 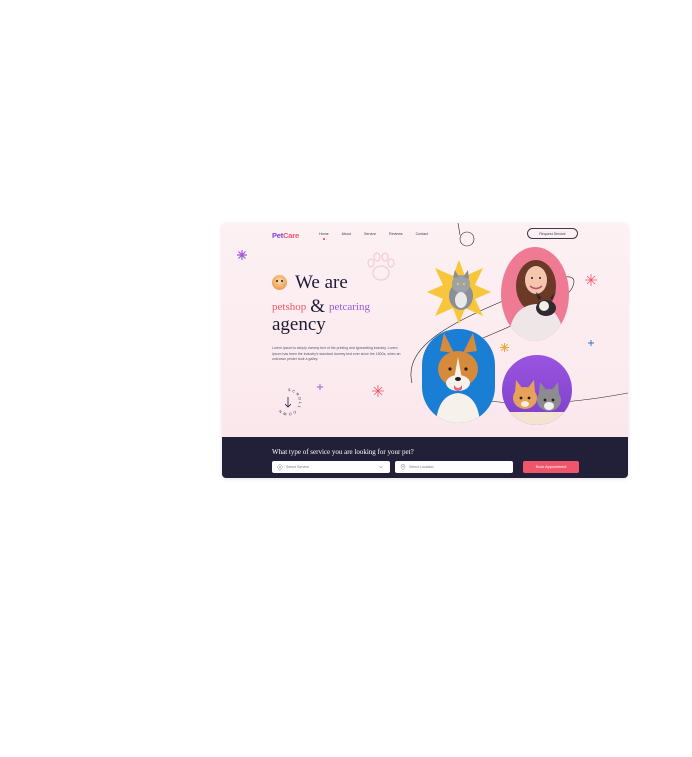 I want to click on scroll-arrow-icon, so click(x=288, y=402).